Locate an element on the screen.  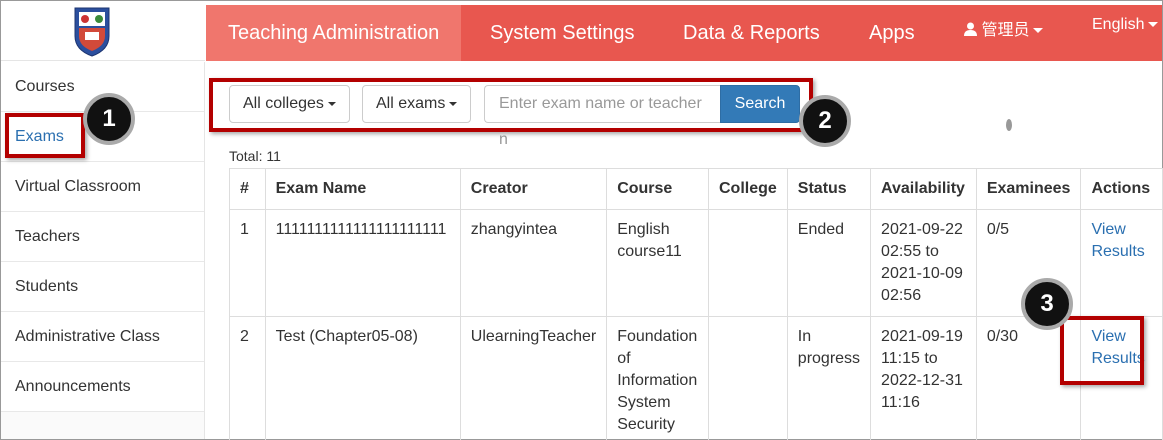
highlight-view-results is located at coordinates (1102, 350).